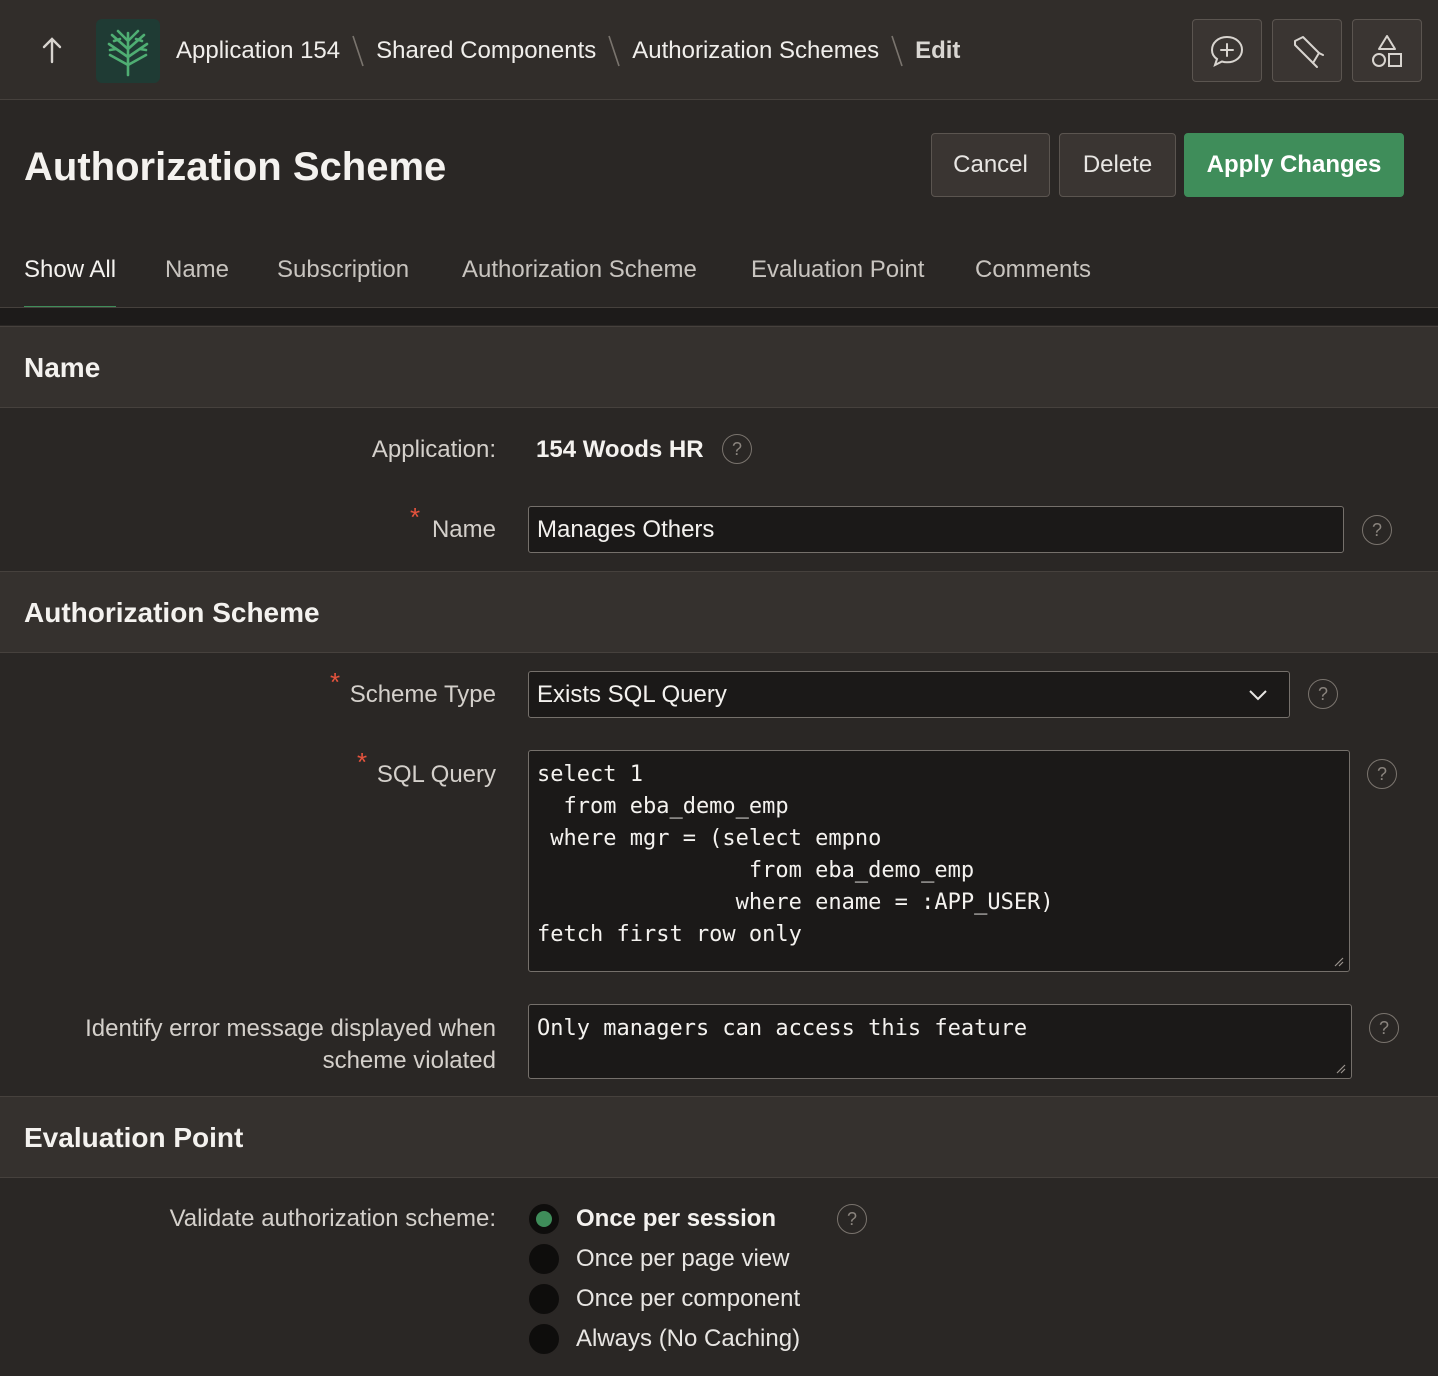 The image size is (1438, 1376). Describe the element at coordinates (1294, 165) in the screenshot. I see `apply-changes-button: Apply Changes` at that location.